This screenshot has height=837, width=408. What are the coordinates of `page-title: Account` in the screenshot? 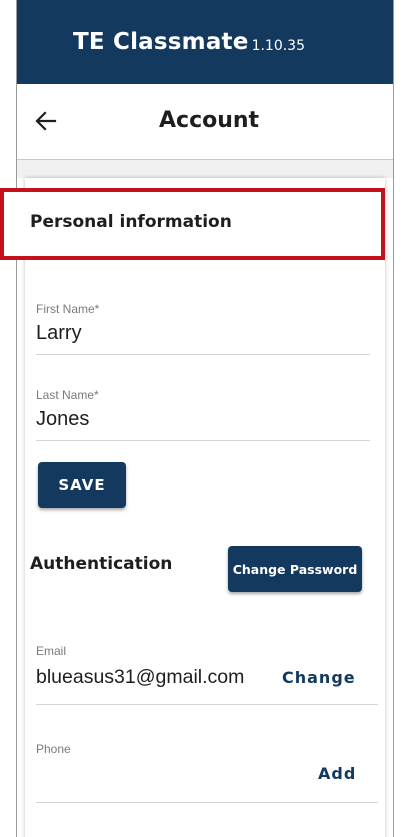 It's located at (209, 120).